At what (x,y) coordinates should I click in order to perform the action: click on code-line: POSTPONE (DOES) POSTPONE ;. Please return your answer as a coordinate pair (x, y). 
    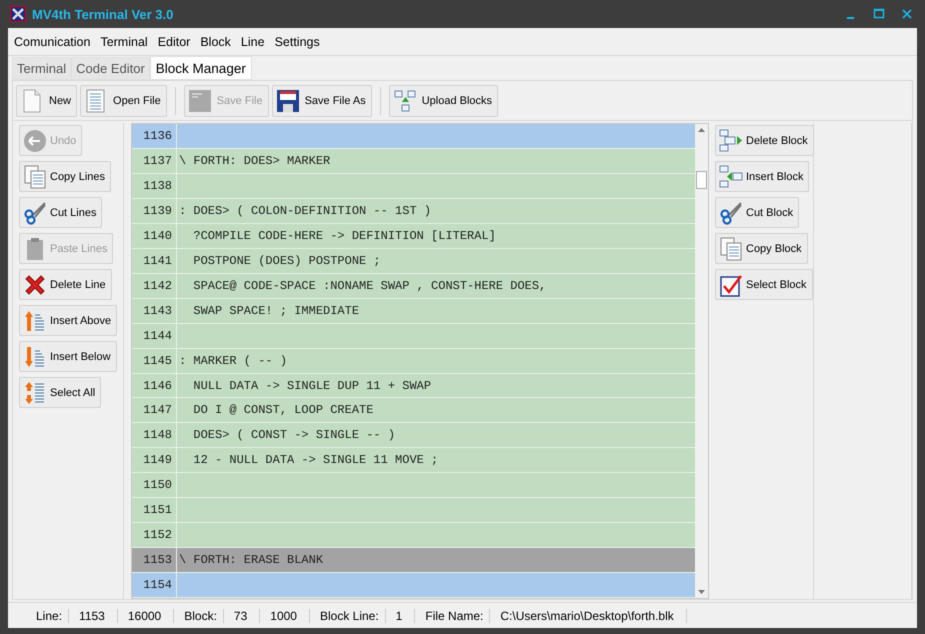
    Looking at the image, I should click on (286, 261).